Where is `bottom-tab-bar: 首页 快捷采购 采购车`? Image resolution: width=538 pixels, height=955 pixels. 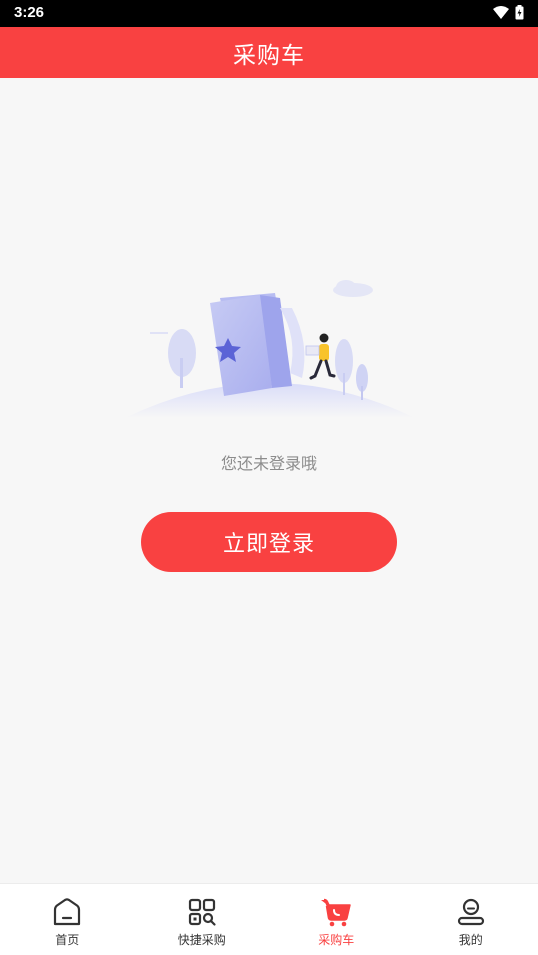 bottom-tab-bar: 首页 快捷采购 采购车 is located at coordinates (269, 919).